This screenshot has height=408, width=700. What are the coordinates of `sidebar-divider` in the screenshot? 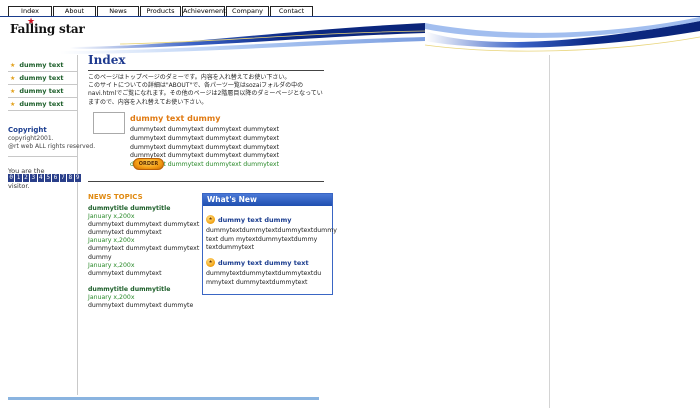 It's located at (42, 156).